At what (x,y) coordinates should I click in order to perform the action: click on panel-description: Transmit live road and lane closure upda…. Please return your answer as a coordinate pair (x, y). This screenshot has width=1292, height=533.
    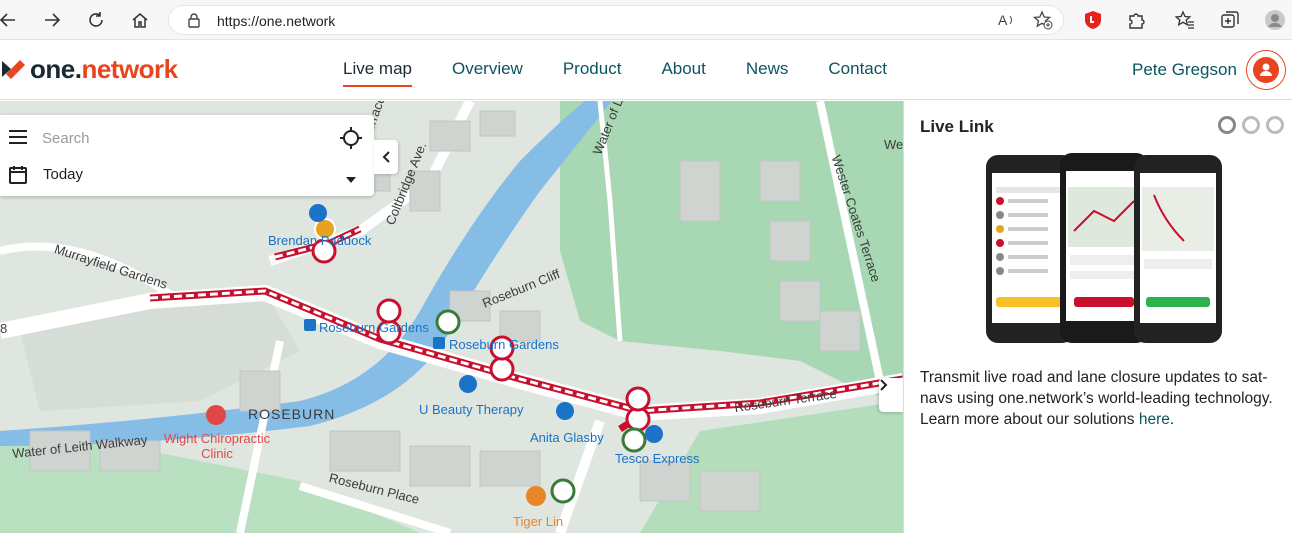
    Looking at the image, I should click on (1102, 398).